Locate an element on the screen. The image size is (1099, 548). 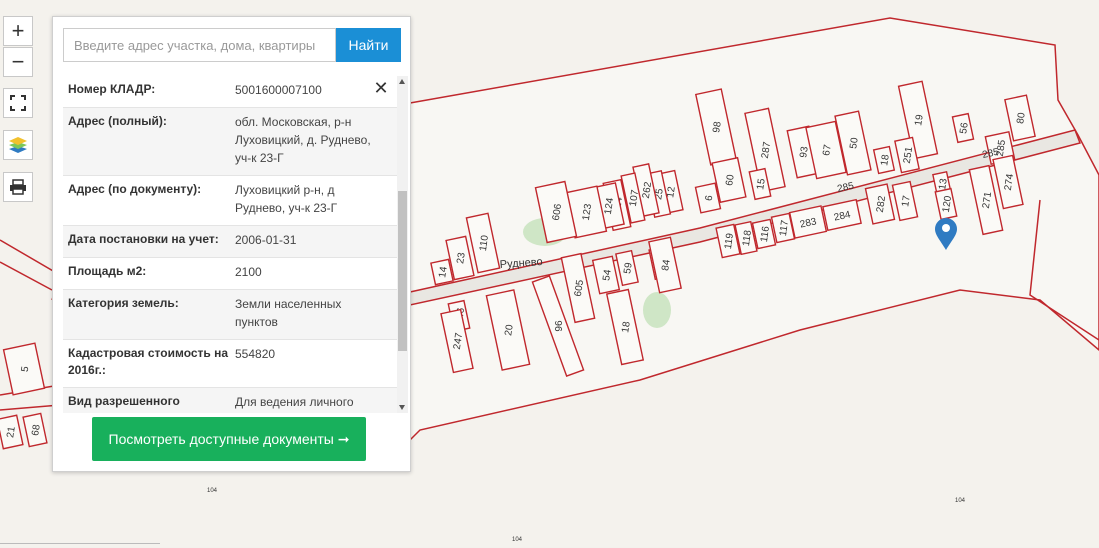
info-key: Дата постановки на учет: is located at coordinates (143, 239).